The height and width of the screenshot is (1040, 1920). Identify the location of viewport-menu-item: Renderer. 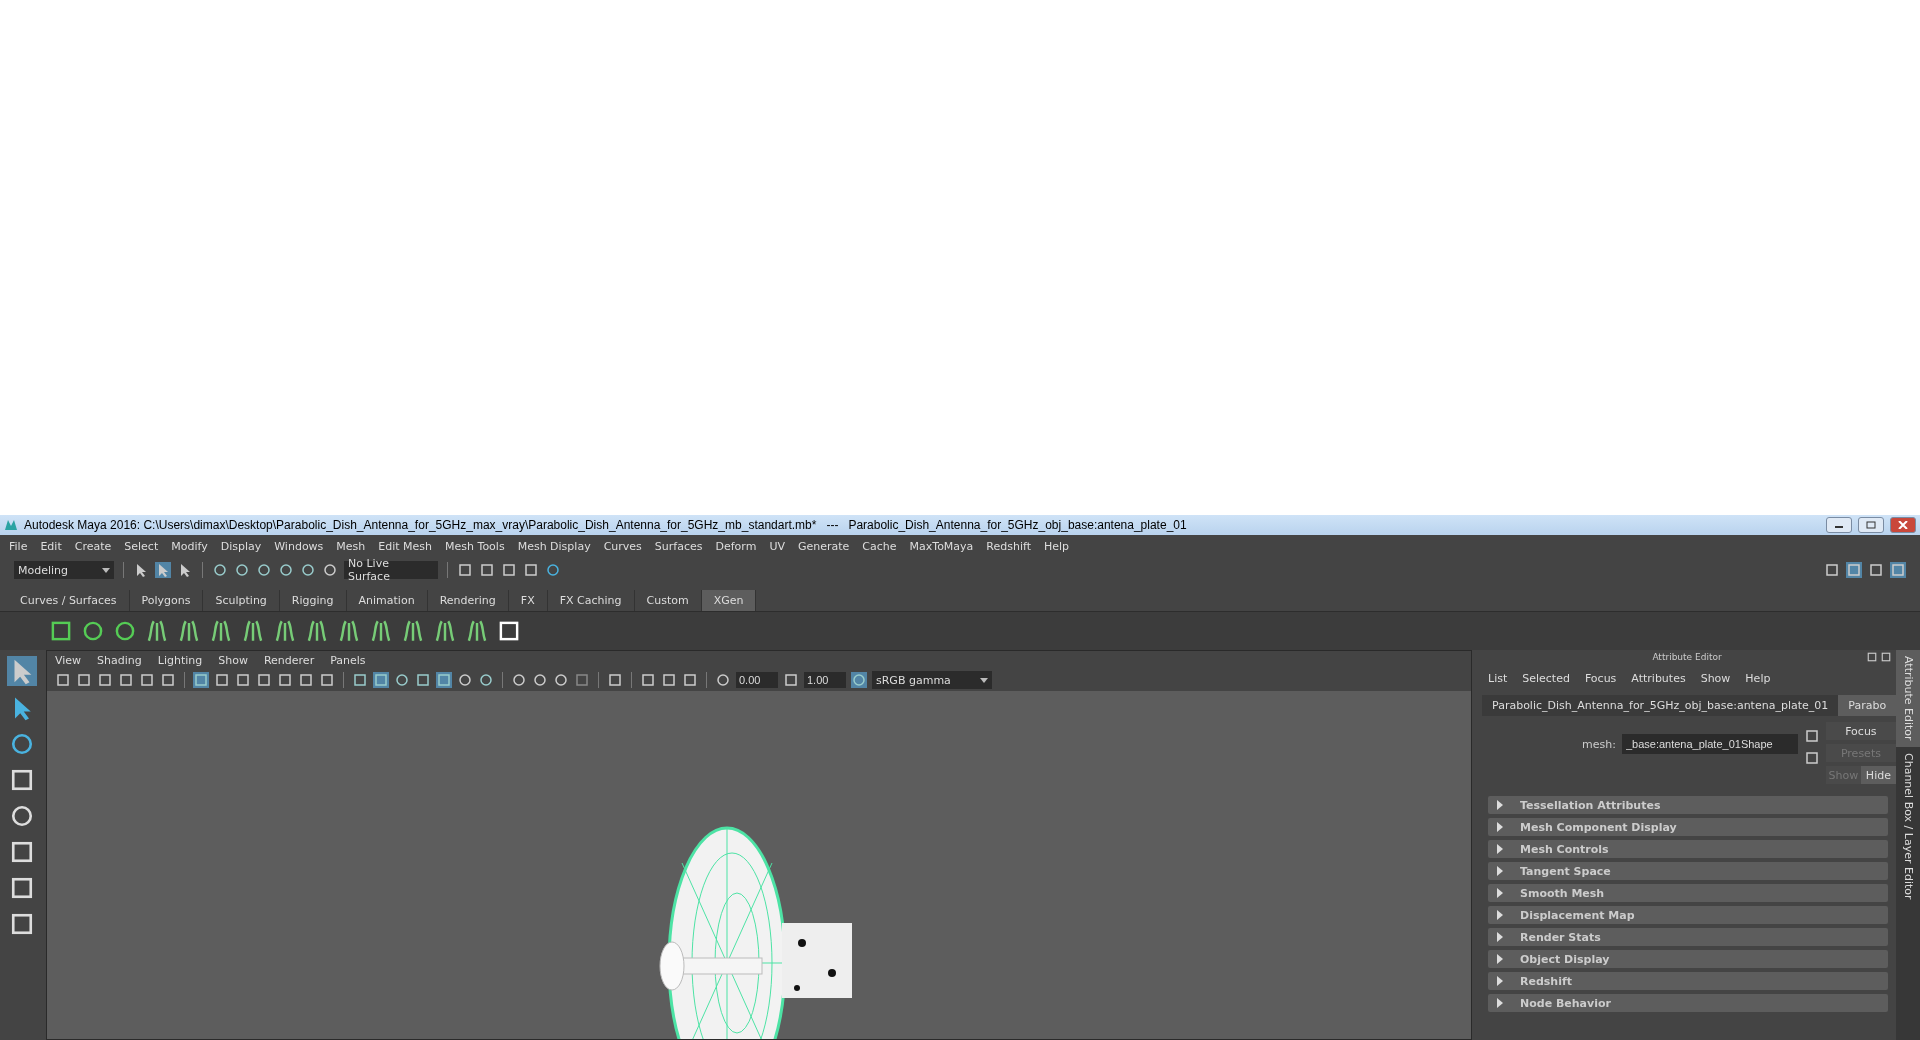
(289, 660).